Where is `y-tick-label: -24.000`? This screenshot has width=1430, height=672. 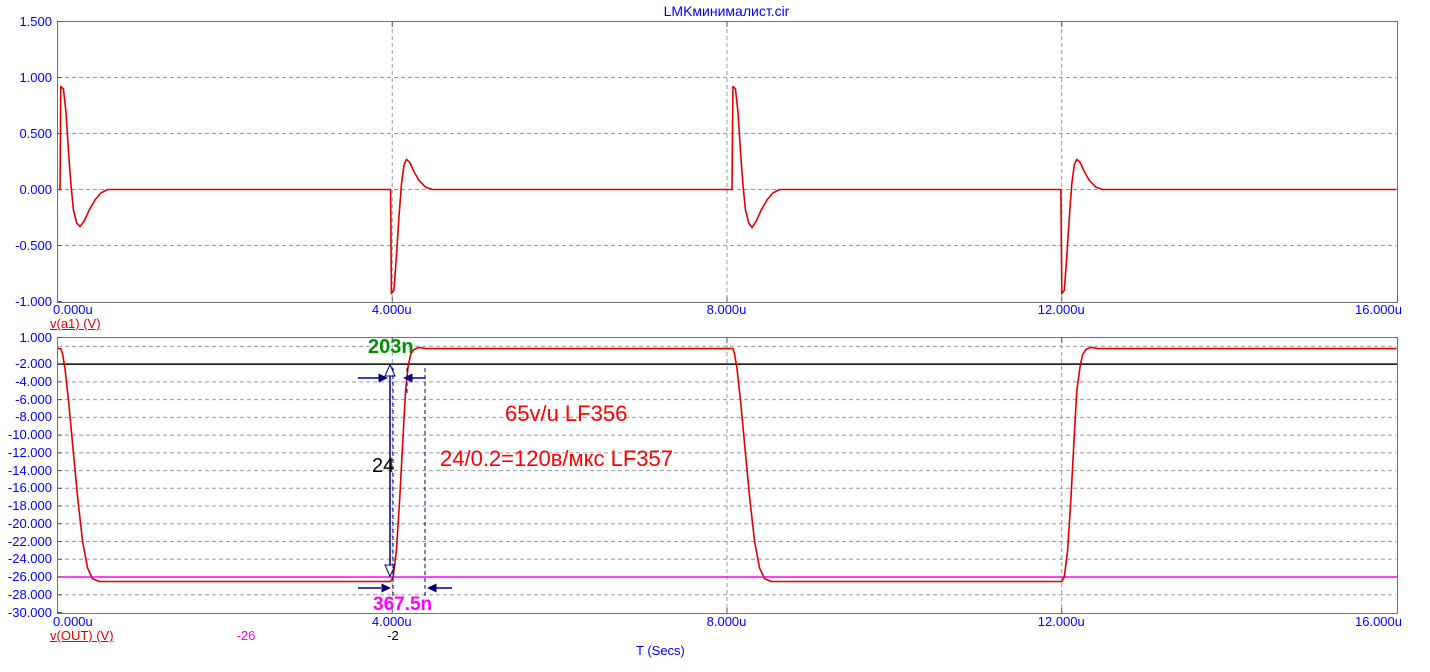
y-tick-label: -24.000 is located at coordinates (29, 559).